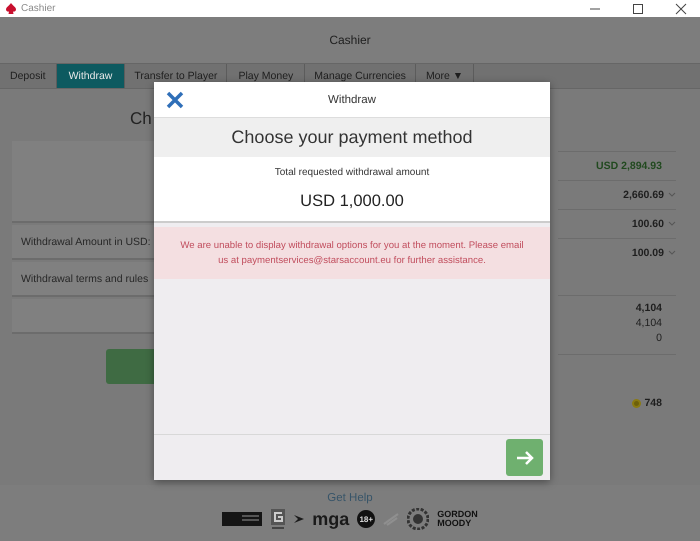 Image resolution: width=700 pixels, height=541 pixels. What do you see at coordinates (11, 8) in the screenshot?
I see `app-logo-icon` at bounding box center [11, 8].